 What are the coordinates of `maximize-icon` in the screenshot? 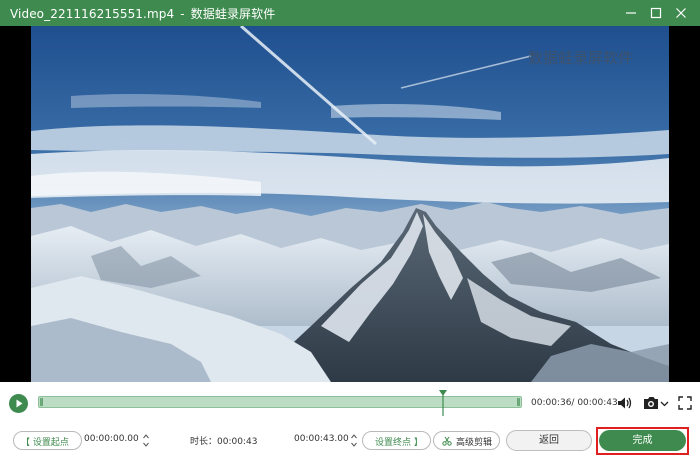 It's located at (656, 13).